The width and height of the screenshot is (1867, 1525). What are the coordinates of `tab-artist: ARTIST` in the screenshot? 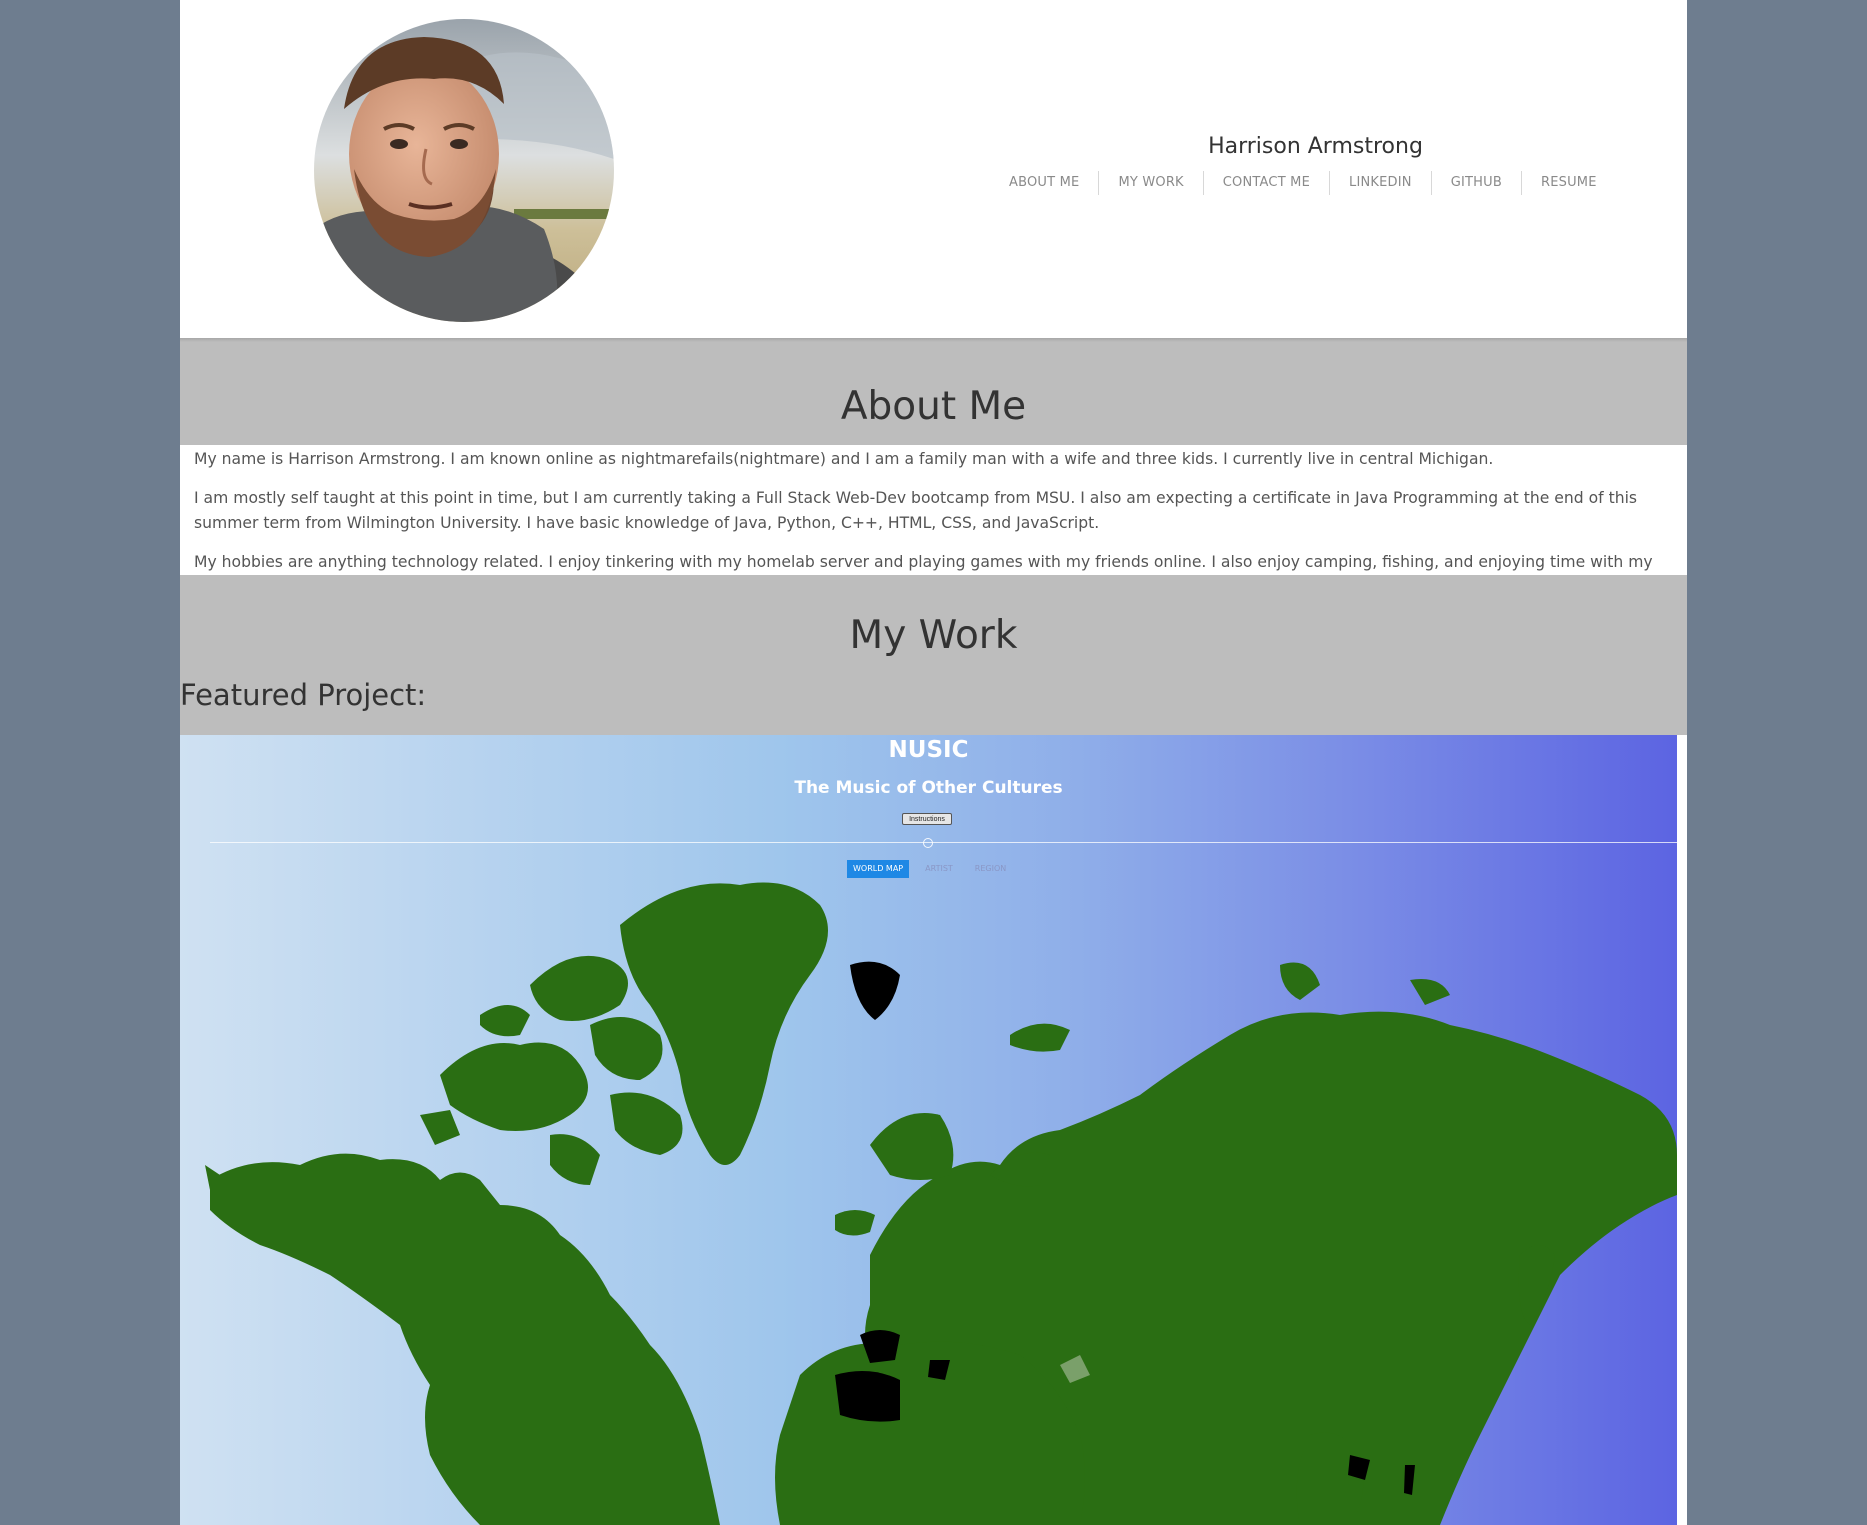 It's located at (939, 869).